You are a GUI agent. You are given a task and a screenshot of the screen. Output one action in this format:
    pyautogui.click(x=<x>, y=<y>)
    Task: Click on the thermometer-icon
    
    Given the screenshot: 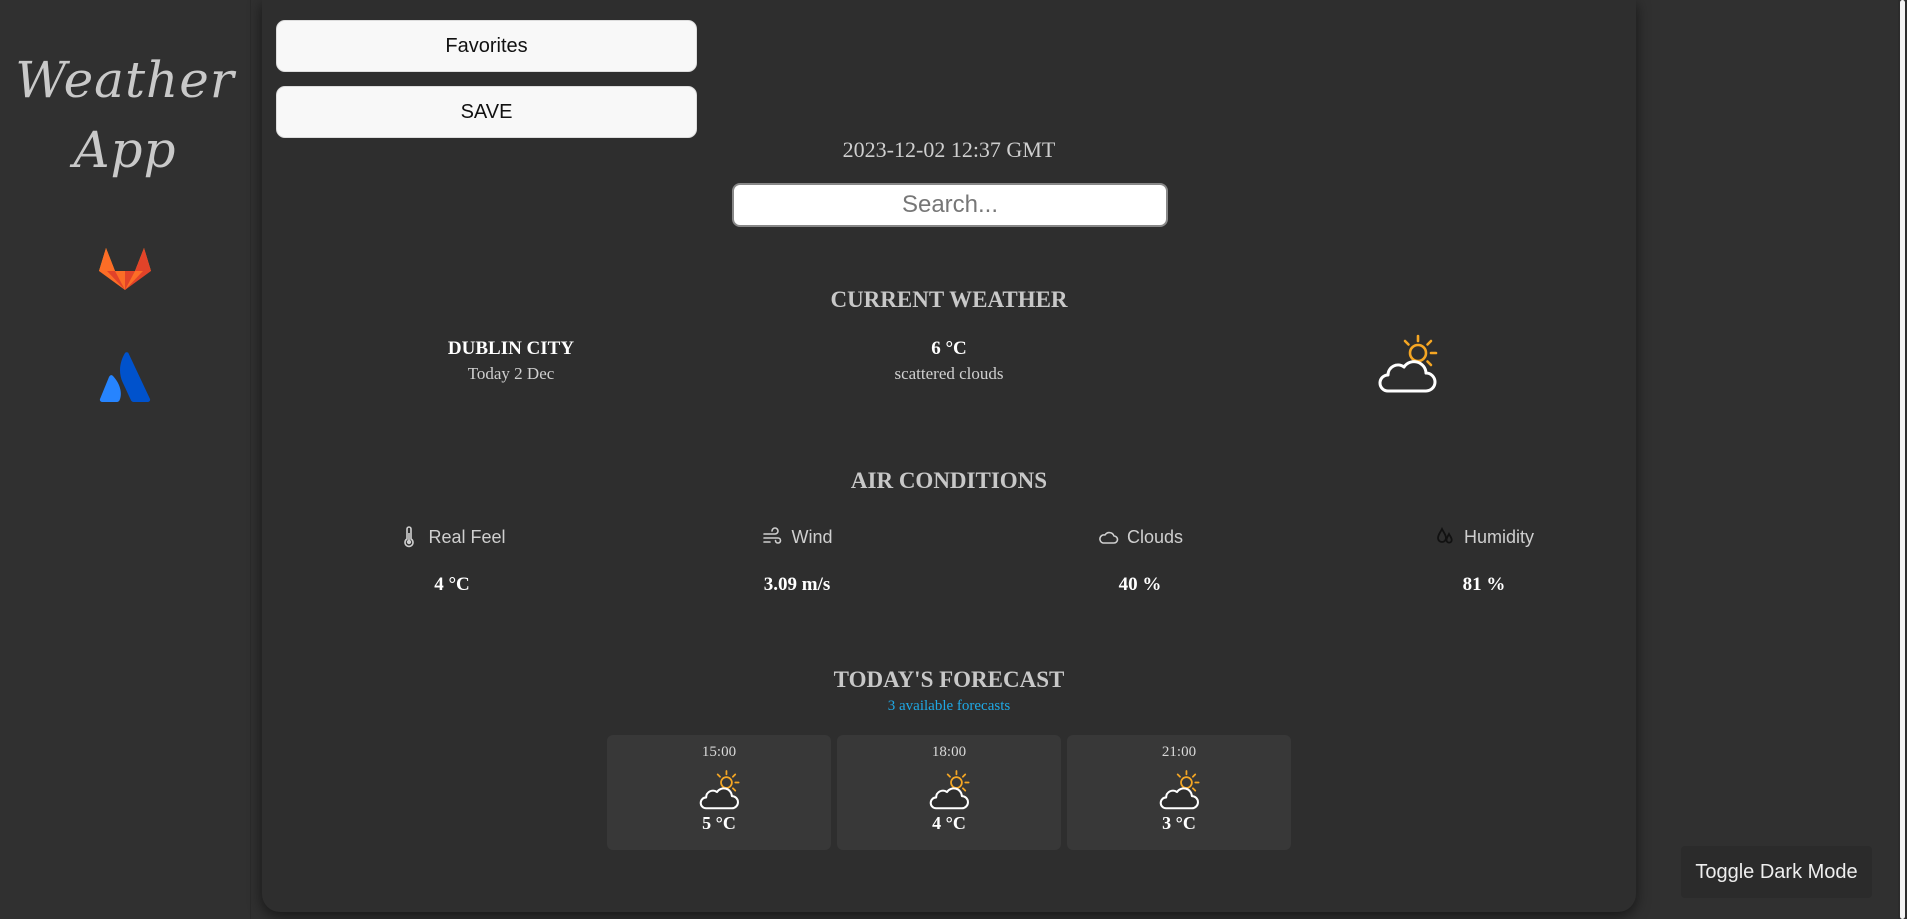 What is the action you would take?
    pyautogui.click(x=409, y=537)
    